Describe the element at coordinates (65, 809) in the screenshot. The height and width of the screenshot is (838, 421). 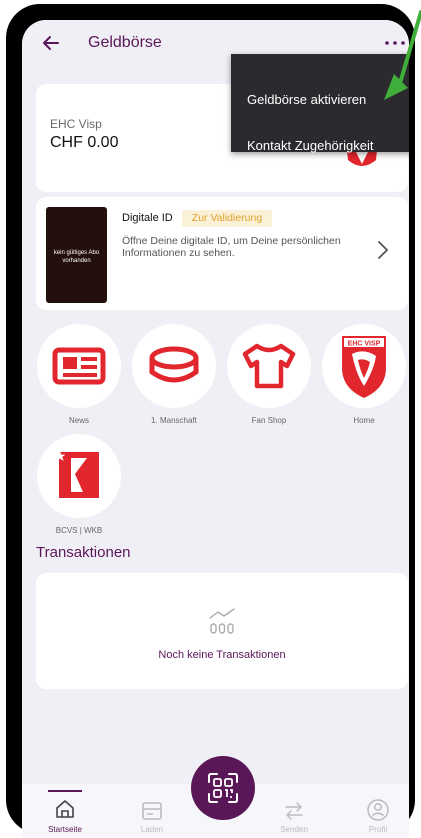
I see `home-icon` at that location.